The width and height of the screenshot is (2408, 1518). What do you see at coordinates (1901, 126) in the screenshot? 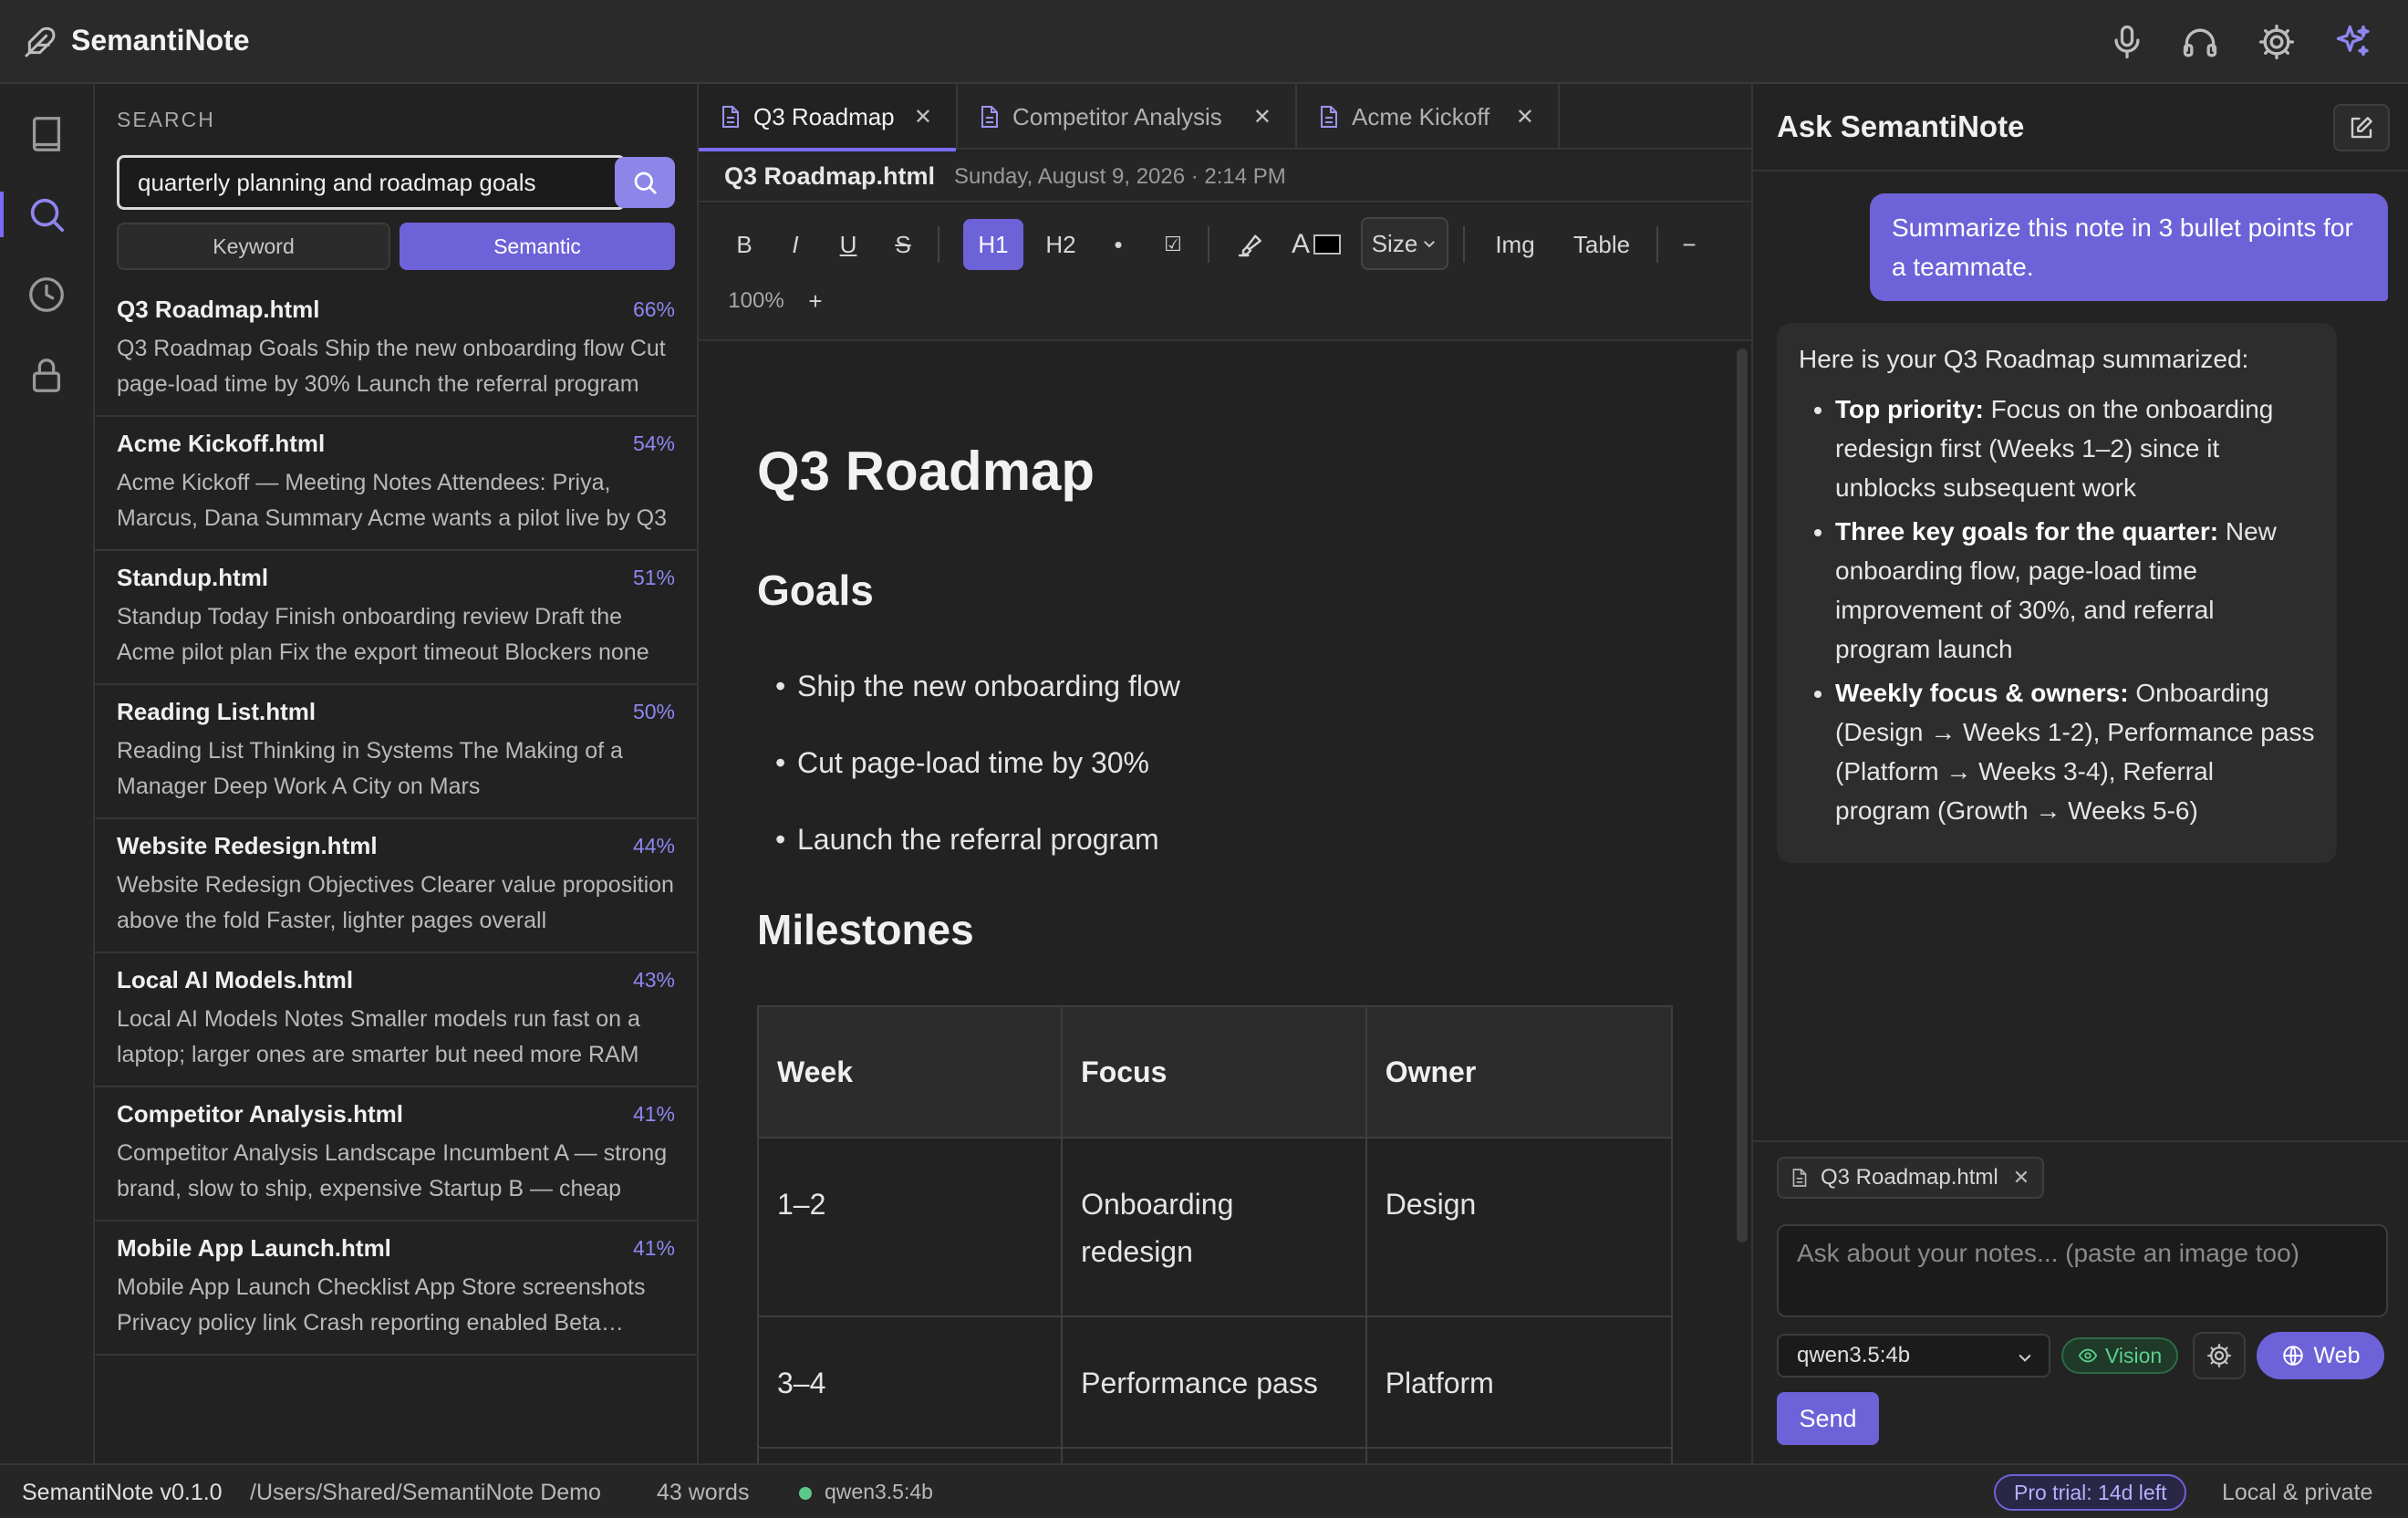
I see `chat-title: Ask SemantiNote` at bounding box center [1901, 126].